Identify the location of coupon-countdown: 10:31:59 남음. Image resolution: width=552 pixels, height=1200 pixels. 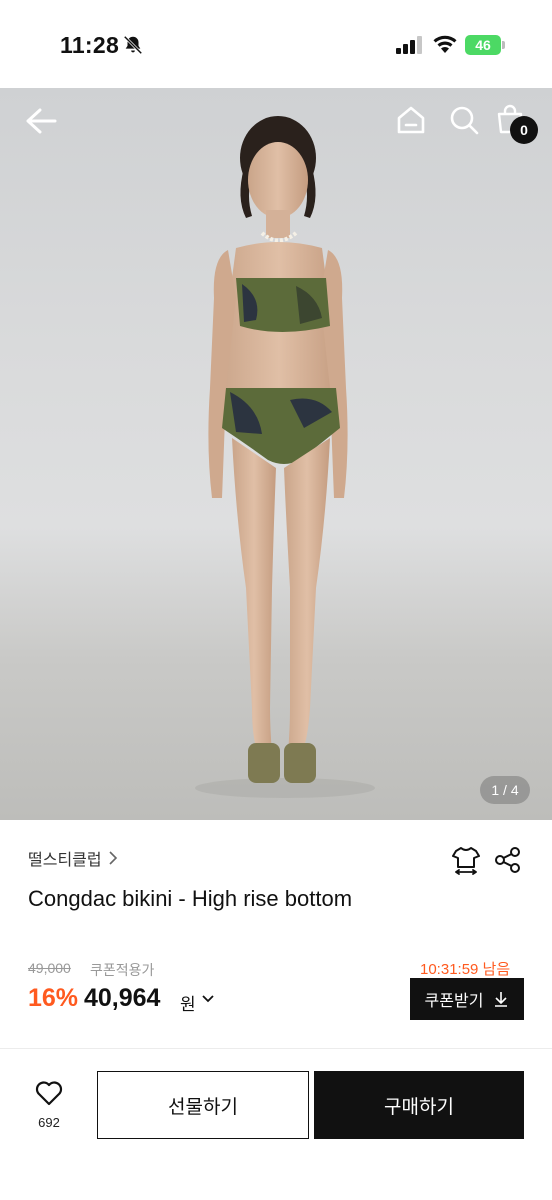
(465, 969).